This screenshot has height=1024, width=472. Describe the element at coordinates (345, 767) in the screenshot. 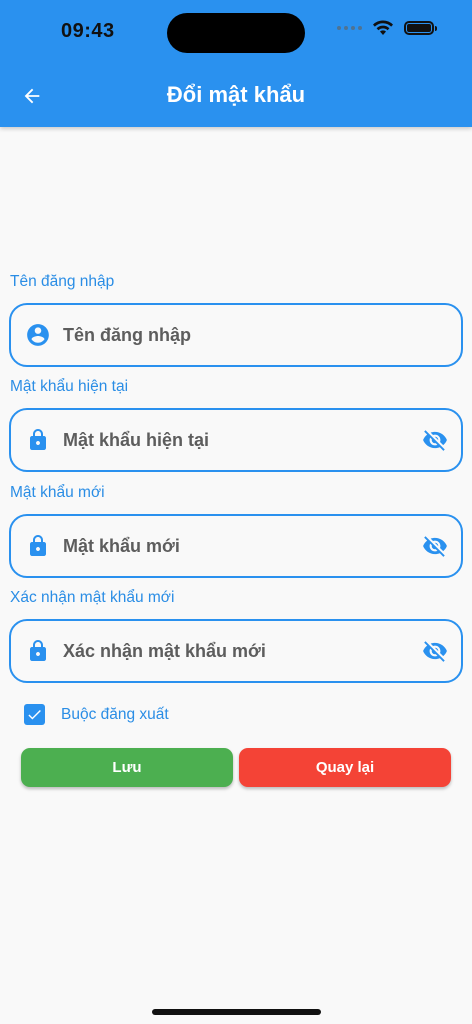

I see `back-cancel-button: Quay lại` at that location.